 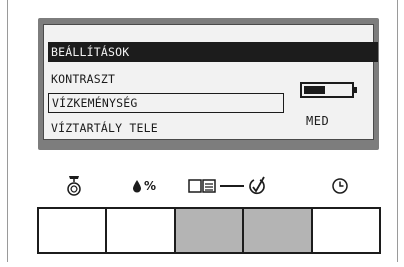 I want to click on menu-item-water-tank-full: VÍZTARTÁLY TELE, so click(x=103, y=128).